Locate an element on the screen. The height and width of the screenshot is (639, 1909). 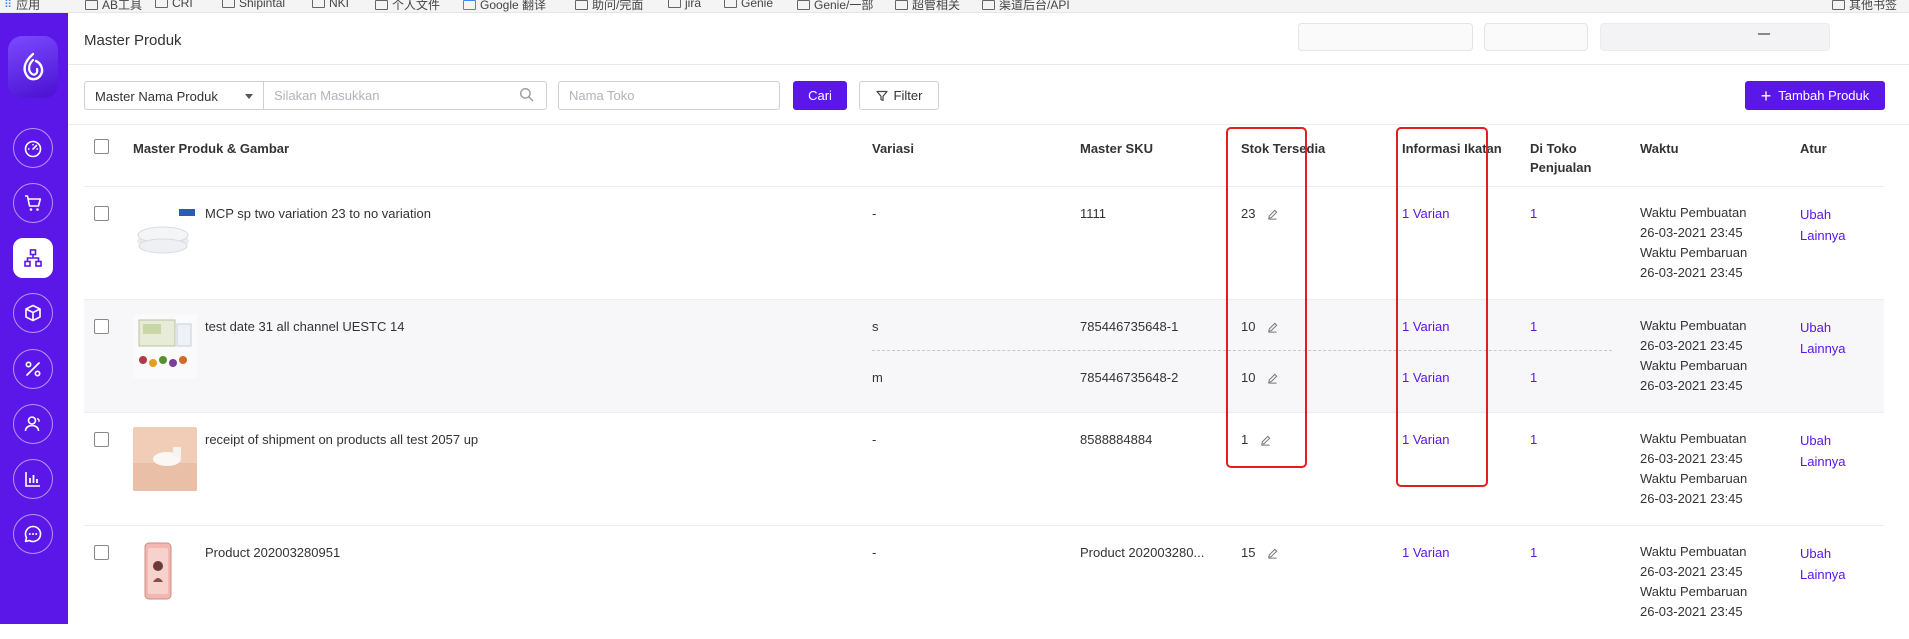
search-field-select: Master Nama Produk is located at coordinates (174, 95).